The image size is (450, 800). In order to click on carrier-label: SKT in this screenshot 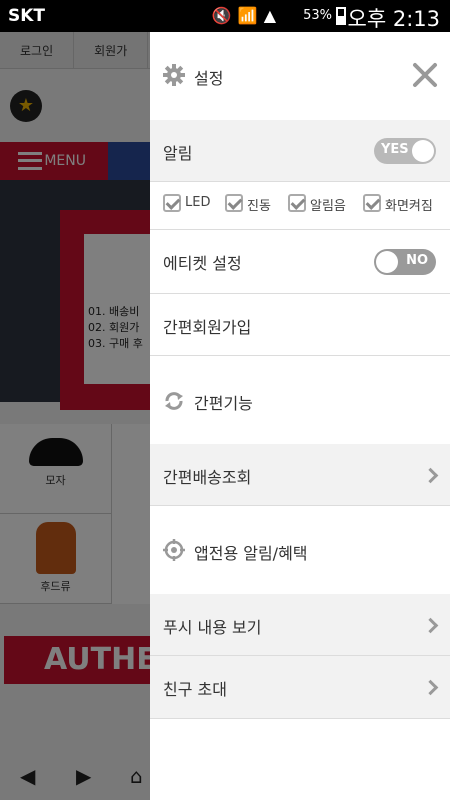, I will do `click(27, 16)`.